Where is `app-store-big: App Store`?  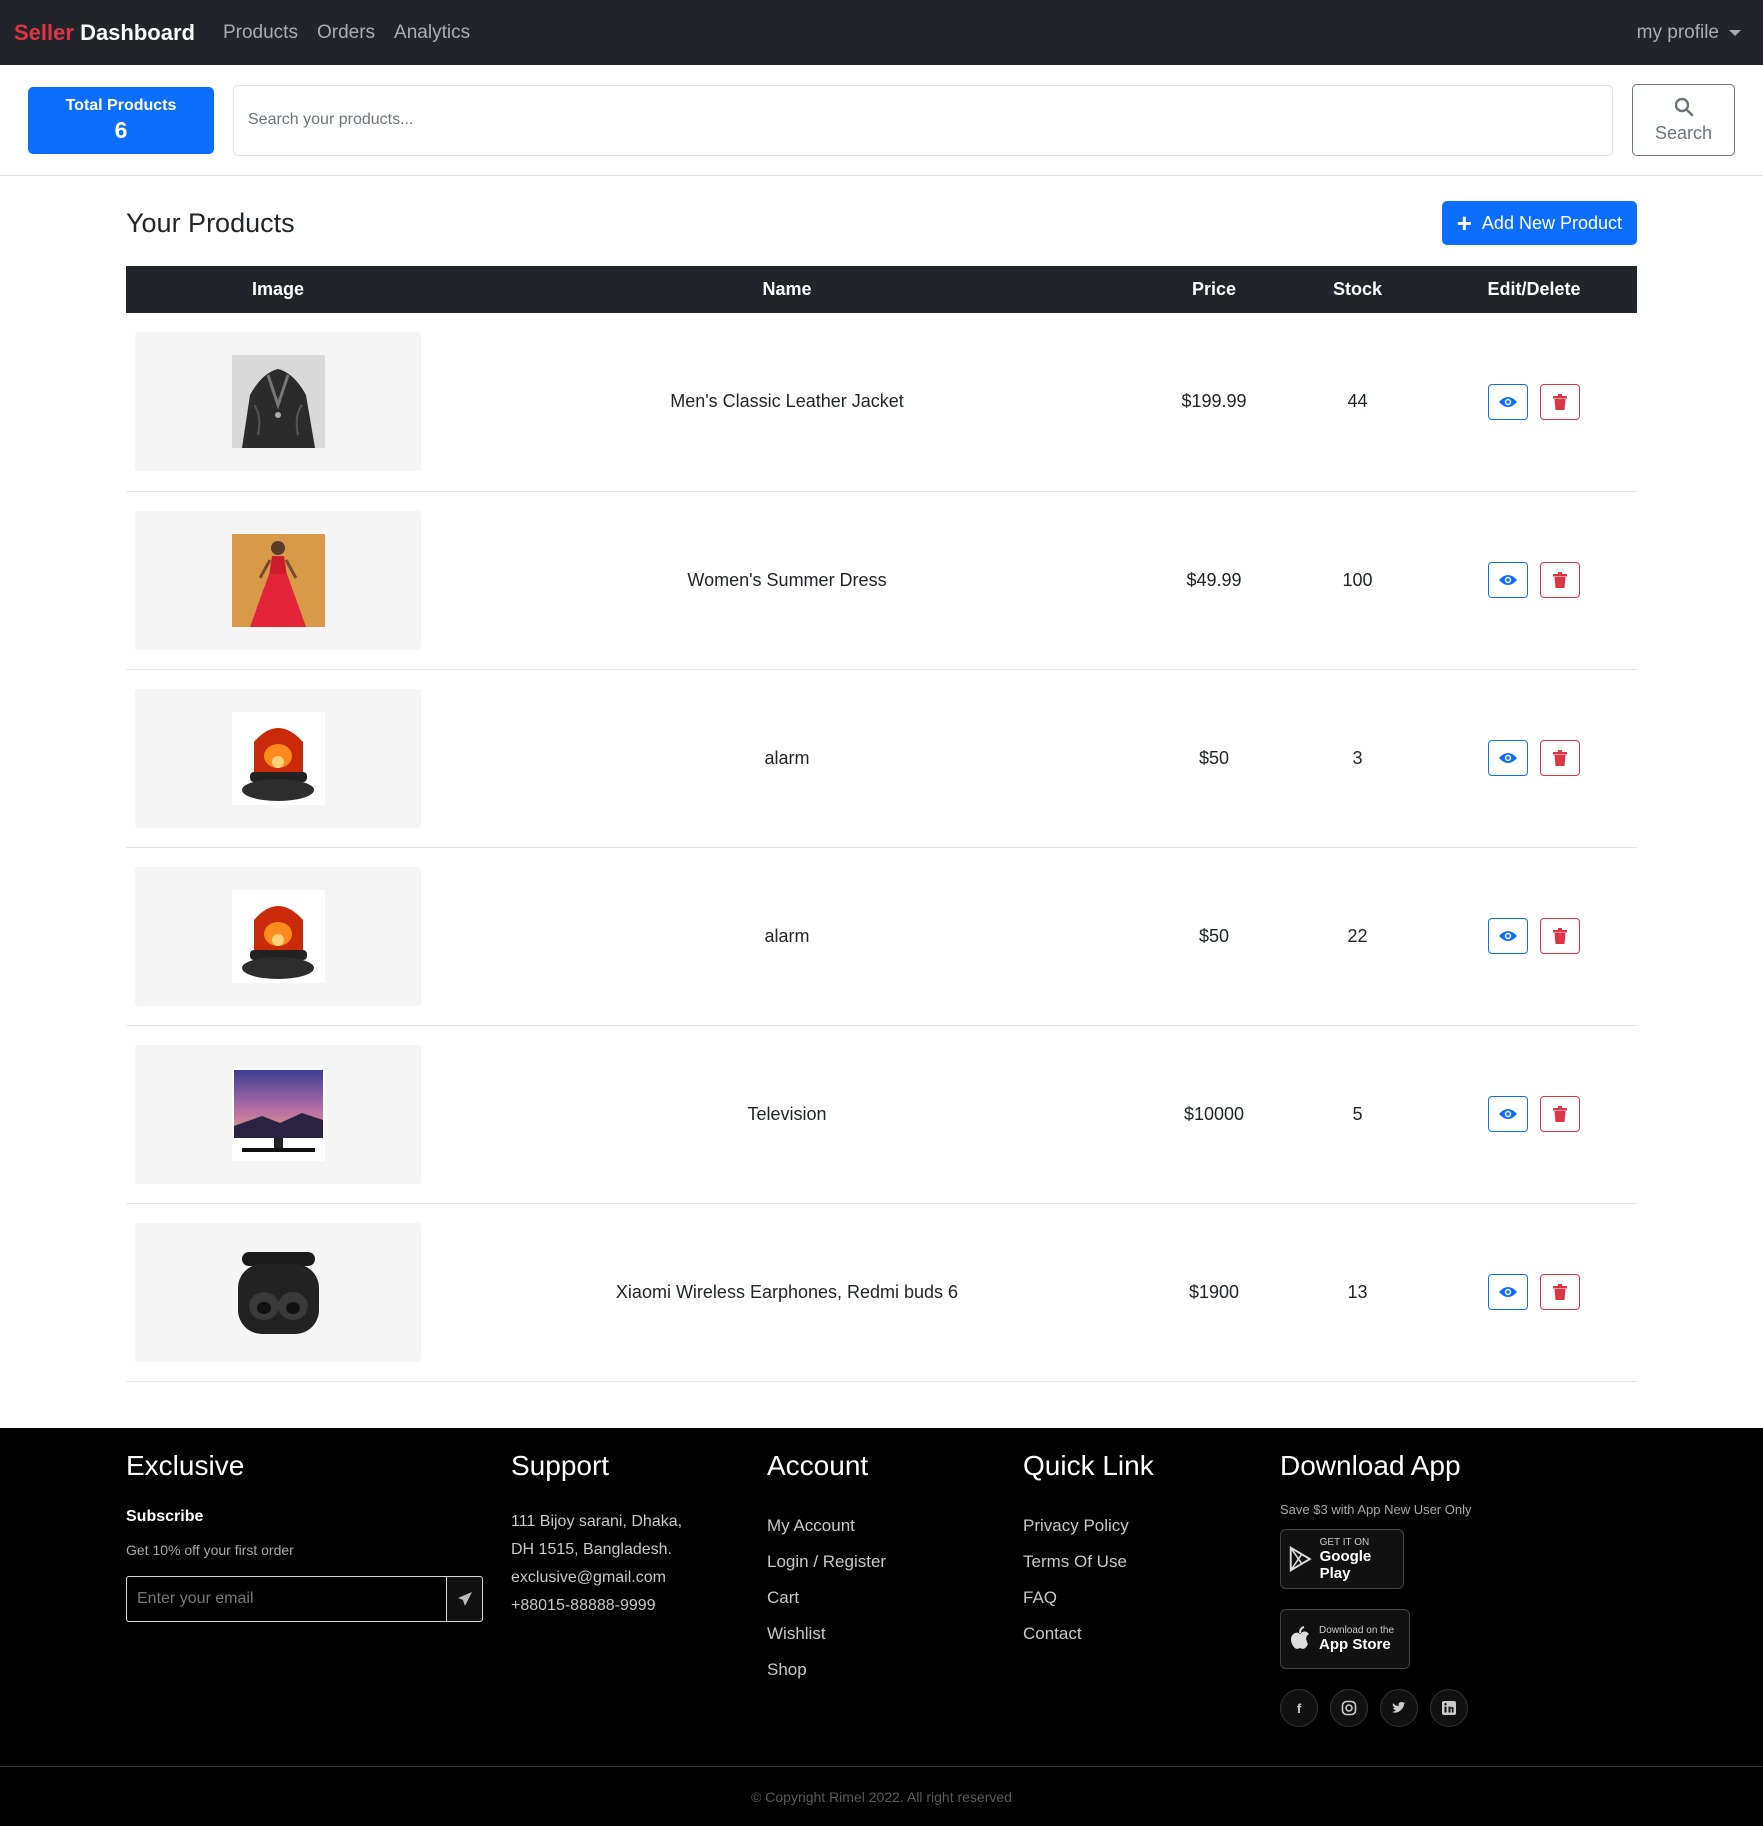 app-store-big: App Store is located at coordinates (1355, 1644).